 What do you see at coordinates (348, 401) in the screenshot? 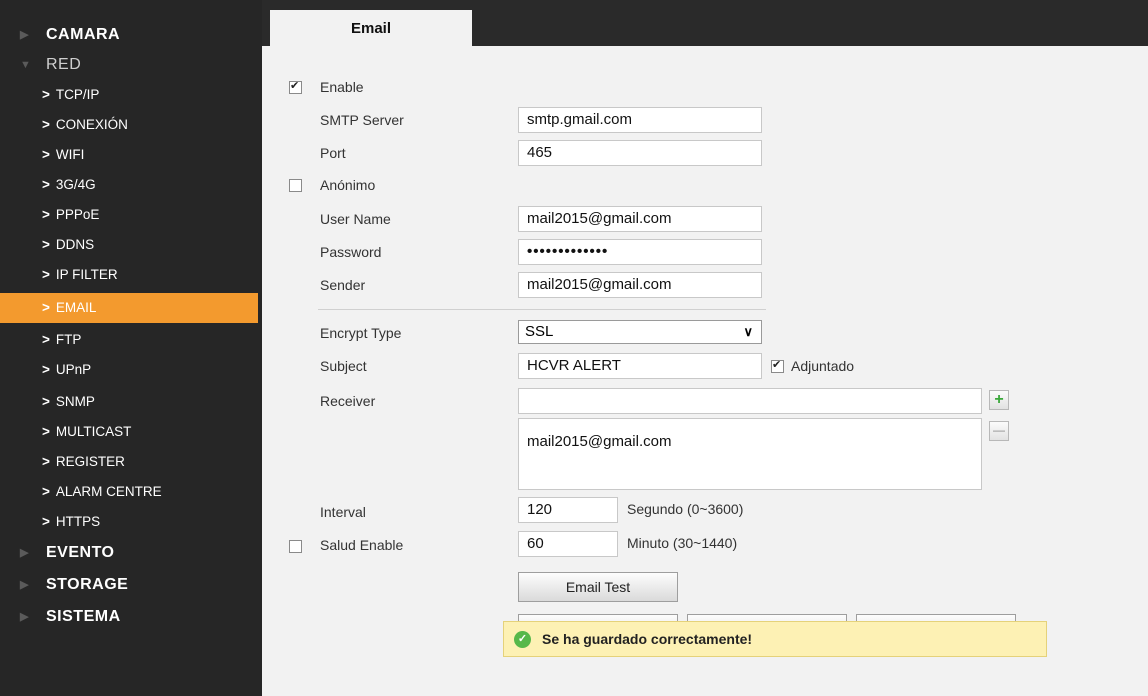
I see `receiver-label: Receiver` at bounding box center [348, 401].